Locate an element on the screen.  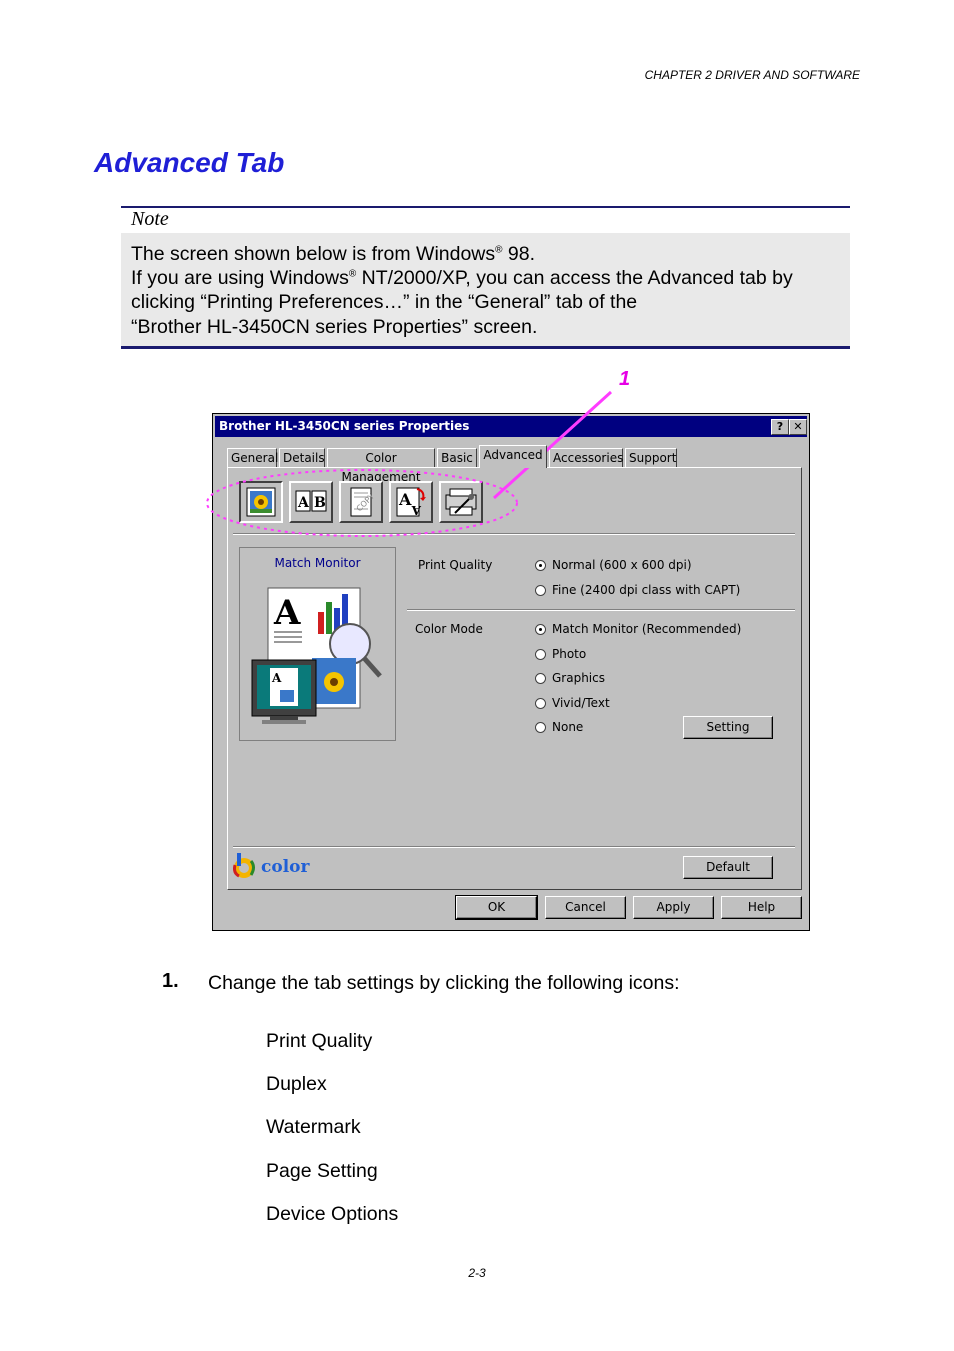
device-options-icon is located at coordinates (461, 502).